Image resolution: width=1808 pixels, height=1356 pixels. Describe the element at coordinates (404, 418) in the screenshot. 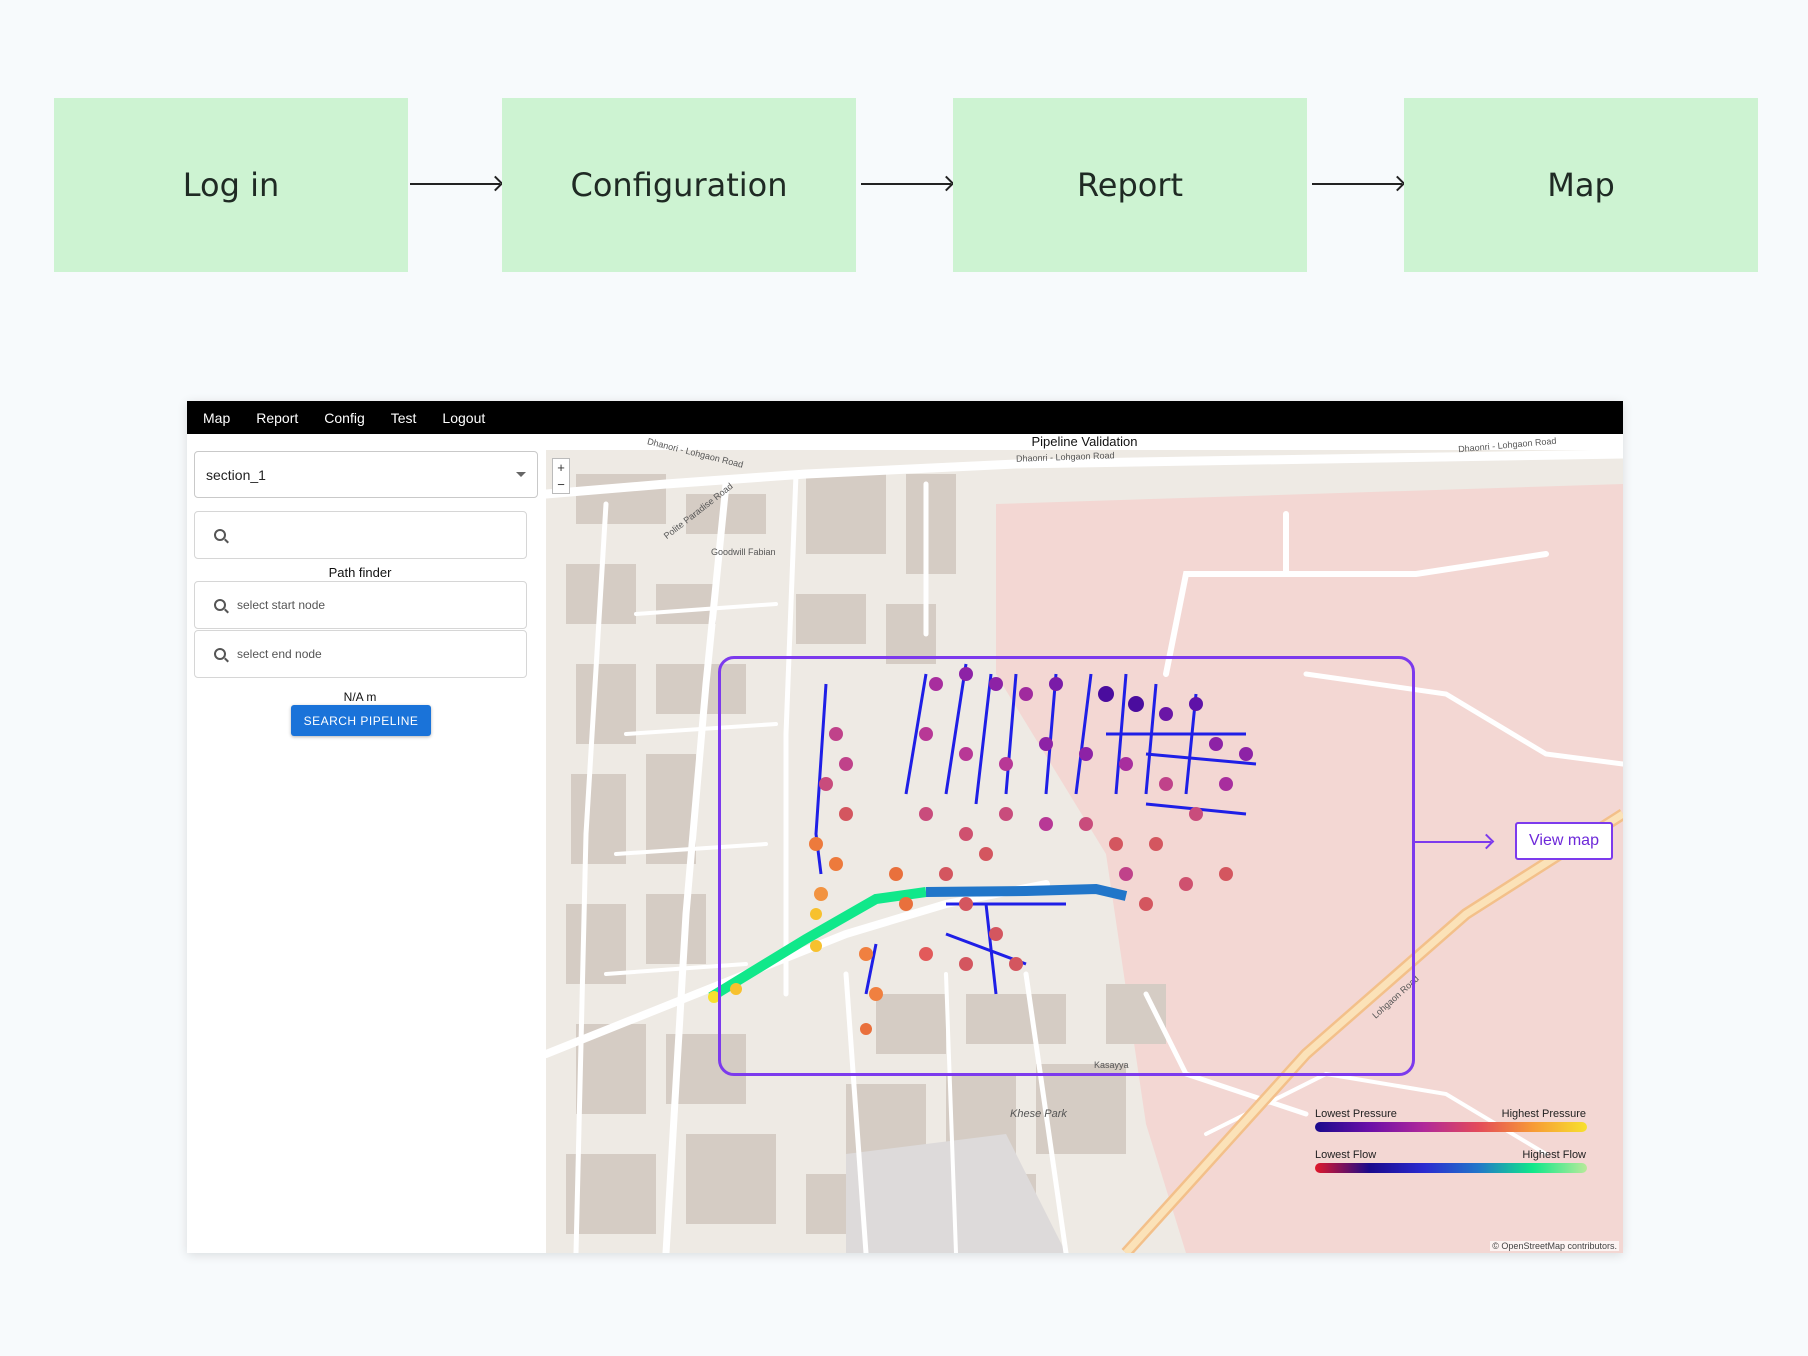

I see `nav-test: Test` at that location.